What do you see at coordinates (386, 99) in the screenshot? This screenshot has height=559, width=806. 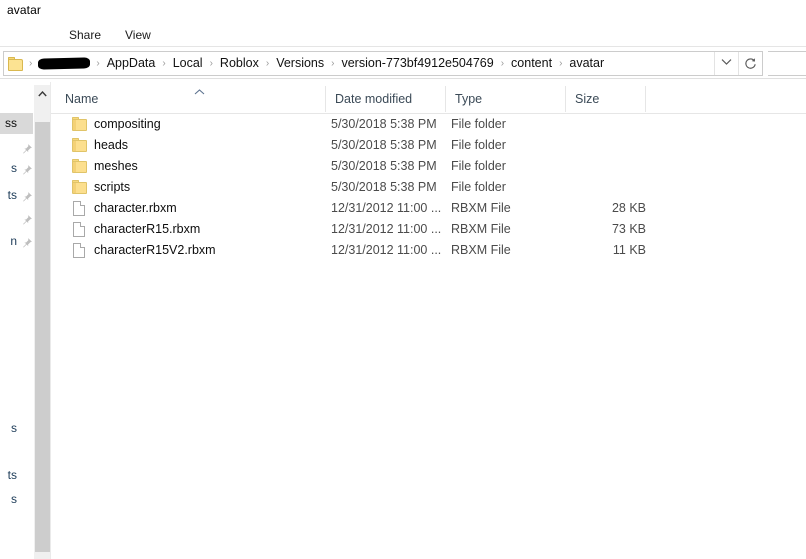 I see `column-header-date-modified: Date modified` at bounding box center [386, 99].